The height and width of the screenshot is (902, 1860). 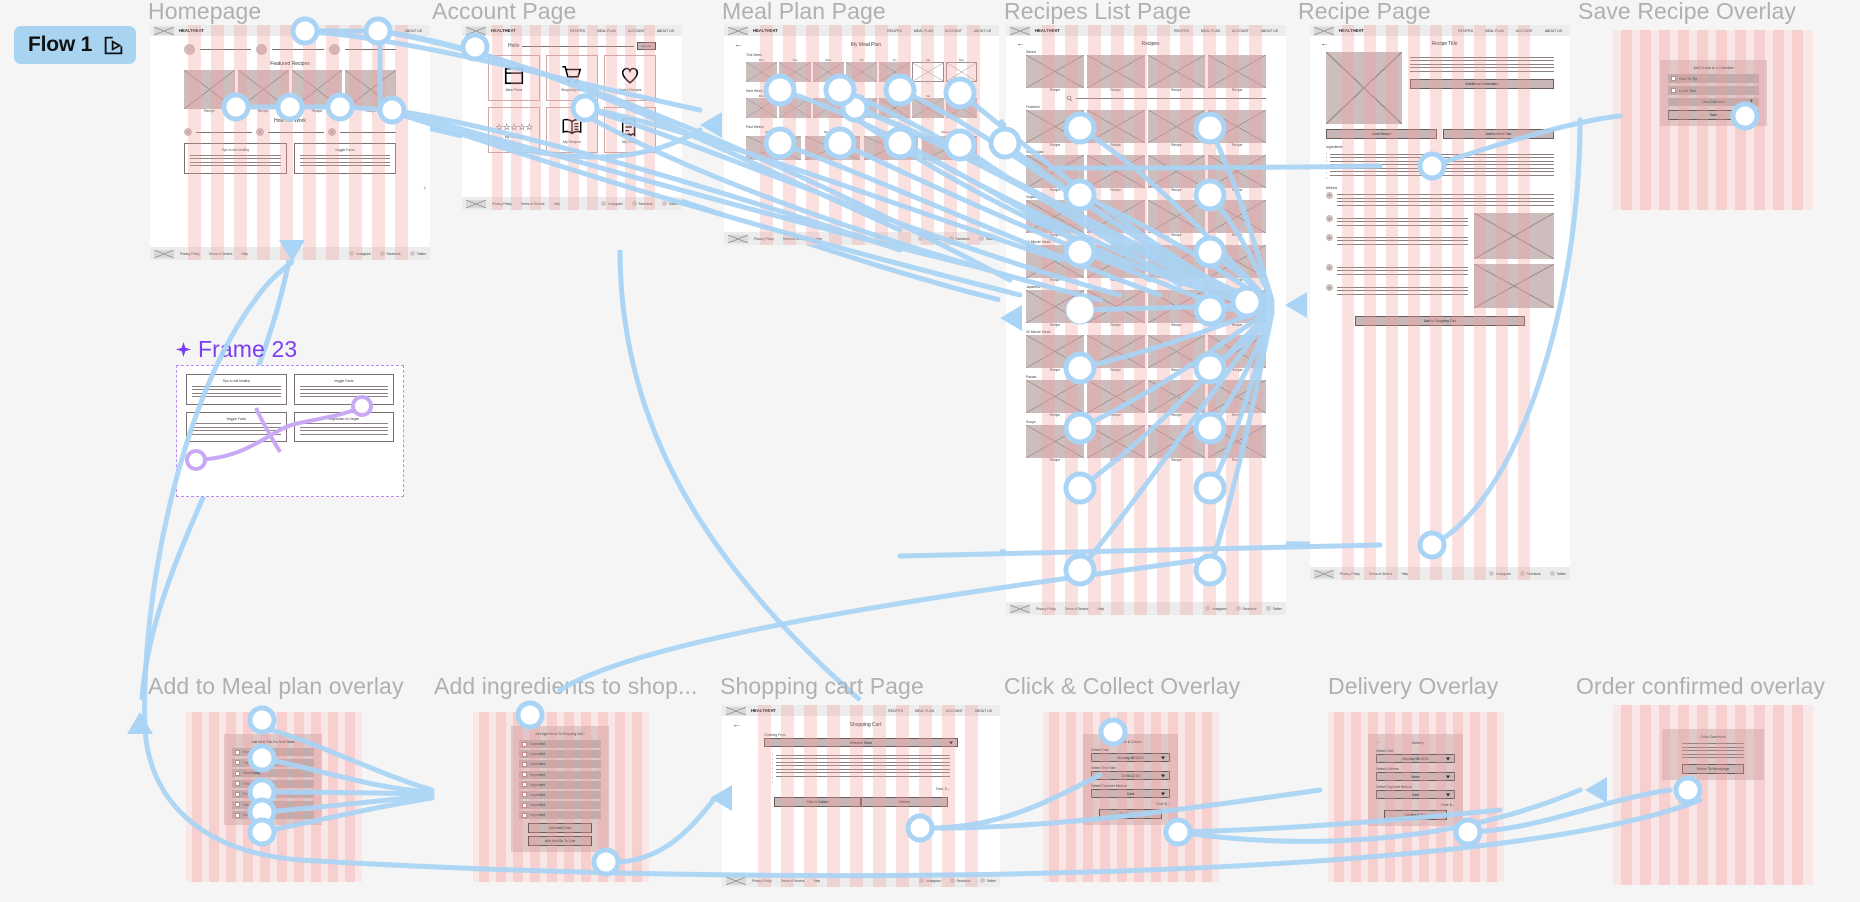 What do you see at coordinates (630, 78) in the screenshot?
I see `tile-saved-recipes: Saved Recipes` at bounding box center [630, 78].